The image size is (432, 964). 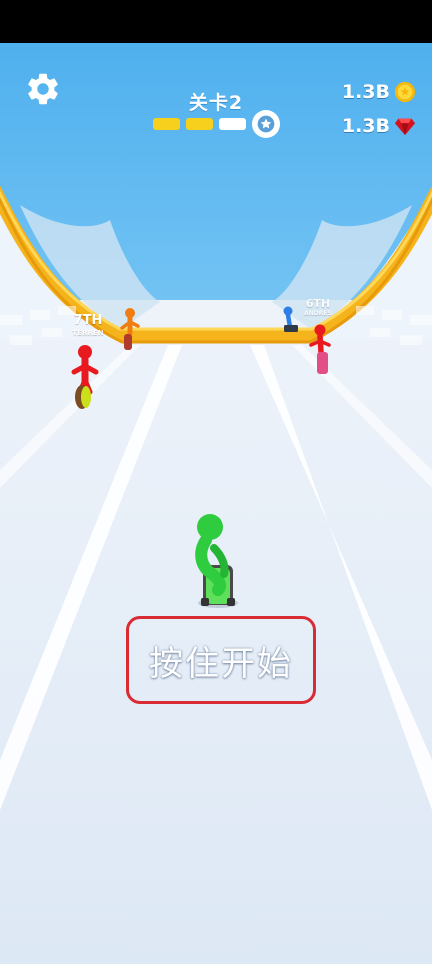 I want to click on hold-to-start-button: 按住开始, so click(x=221, y=660).